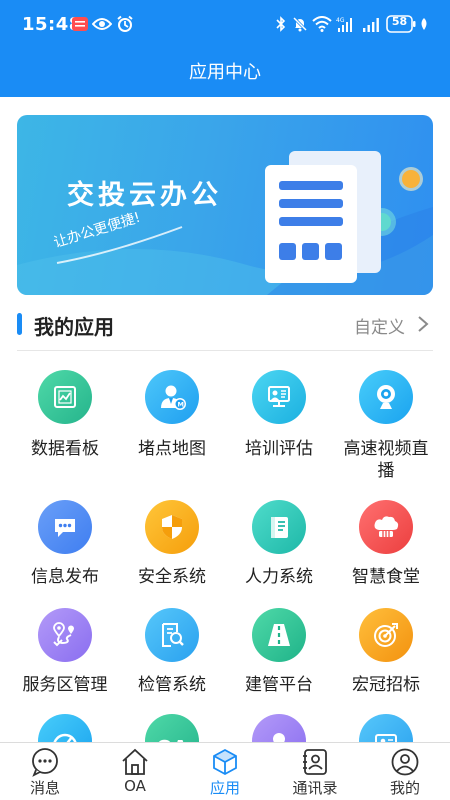  What do you see at coordinates (386, 577) in the screenshot?
I see `app-label: 智慧食堂` at bounding box center [386, 577].